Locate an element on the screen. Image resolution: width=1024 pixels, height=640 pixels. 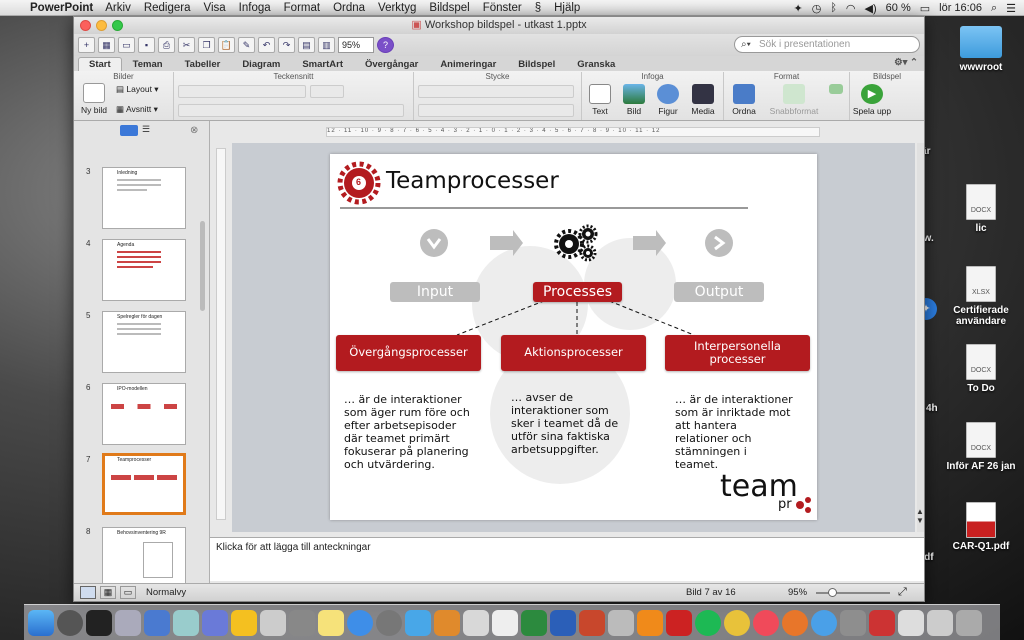
media-browser-icon: ▥ is located at coordinates (326, 45).